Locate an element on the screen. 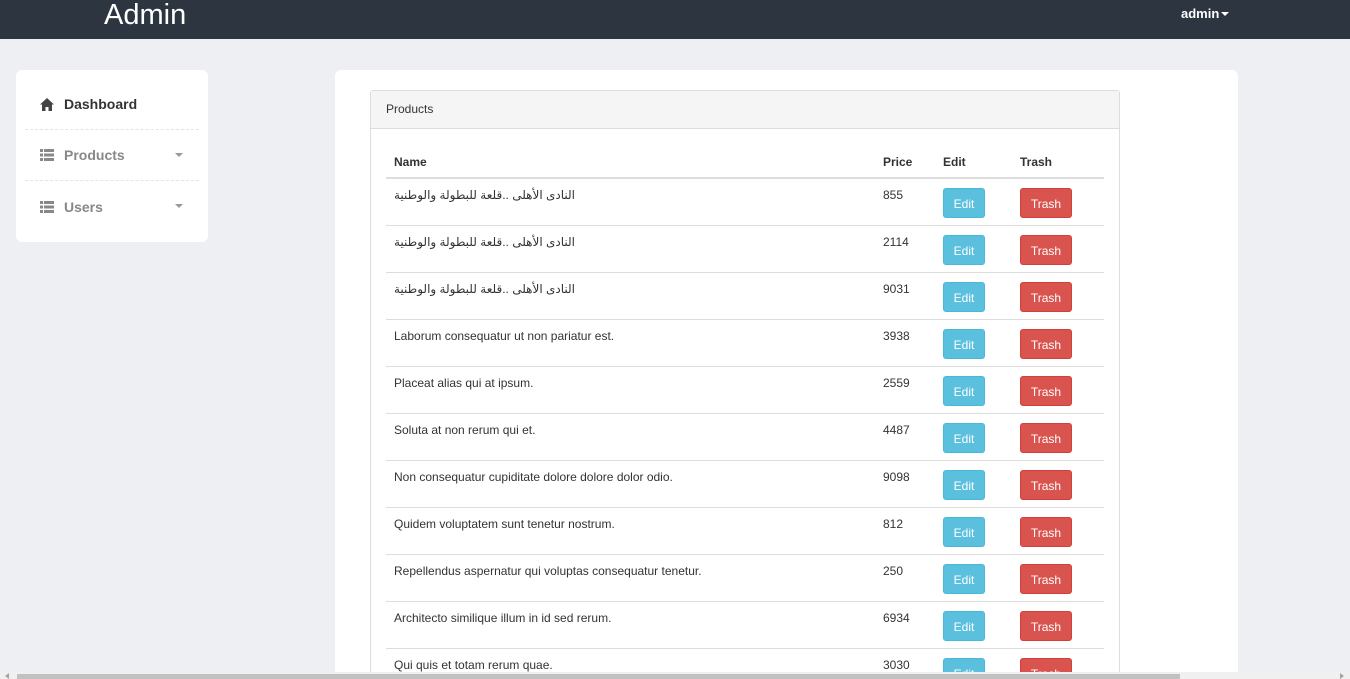  column-header-edit: Edit is located at coordinates (973, 162).